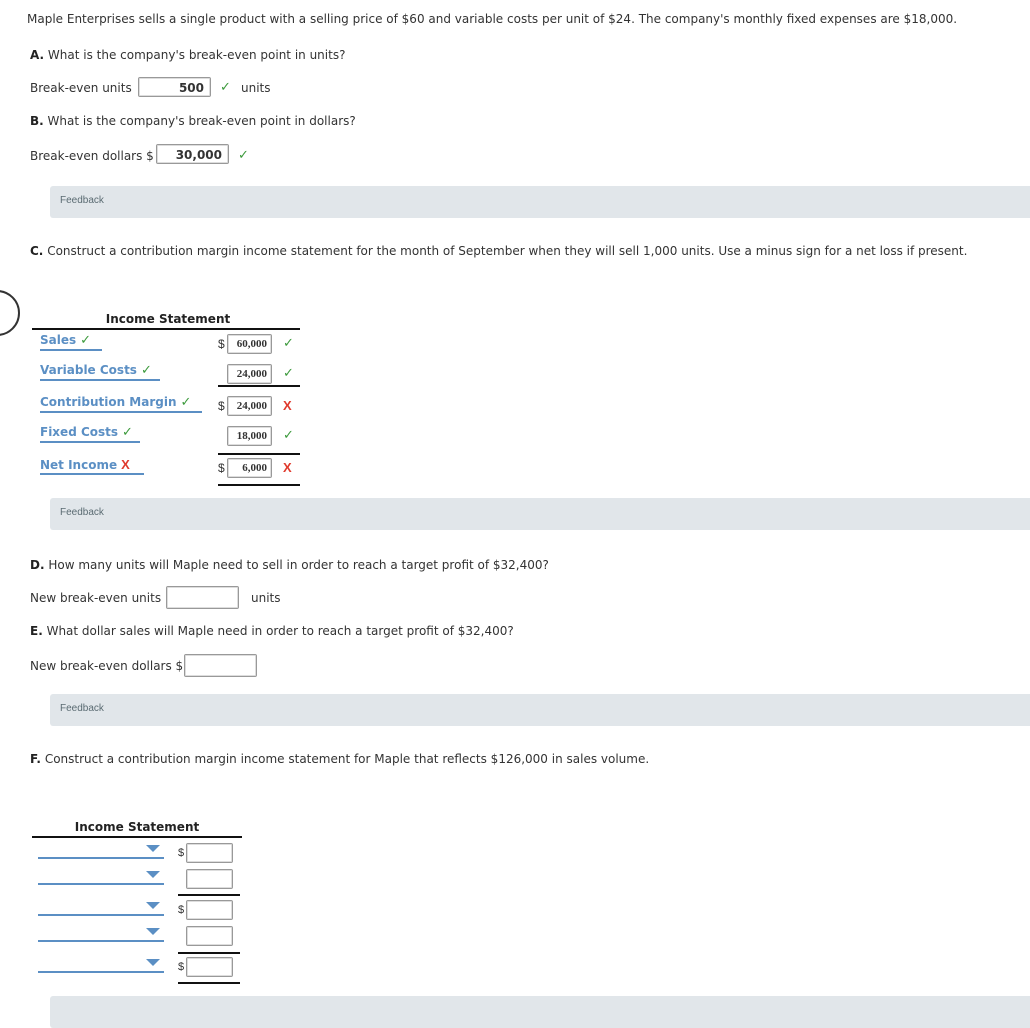  I want to click on label-incorrect-x-icon: X, so click(125, 464).